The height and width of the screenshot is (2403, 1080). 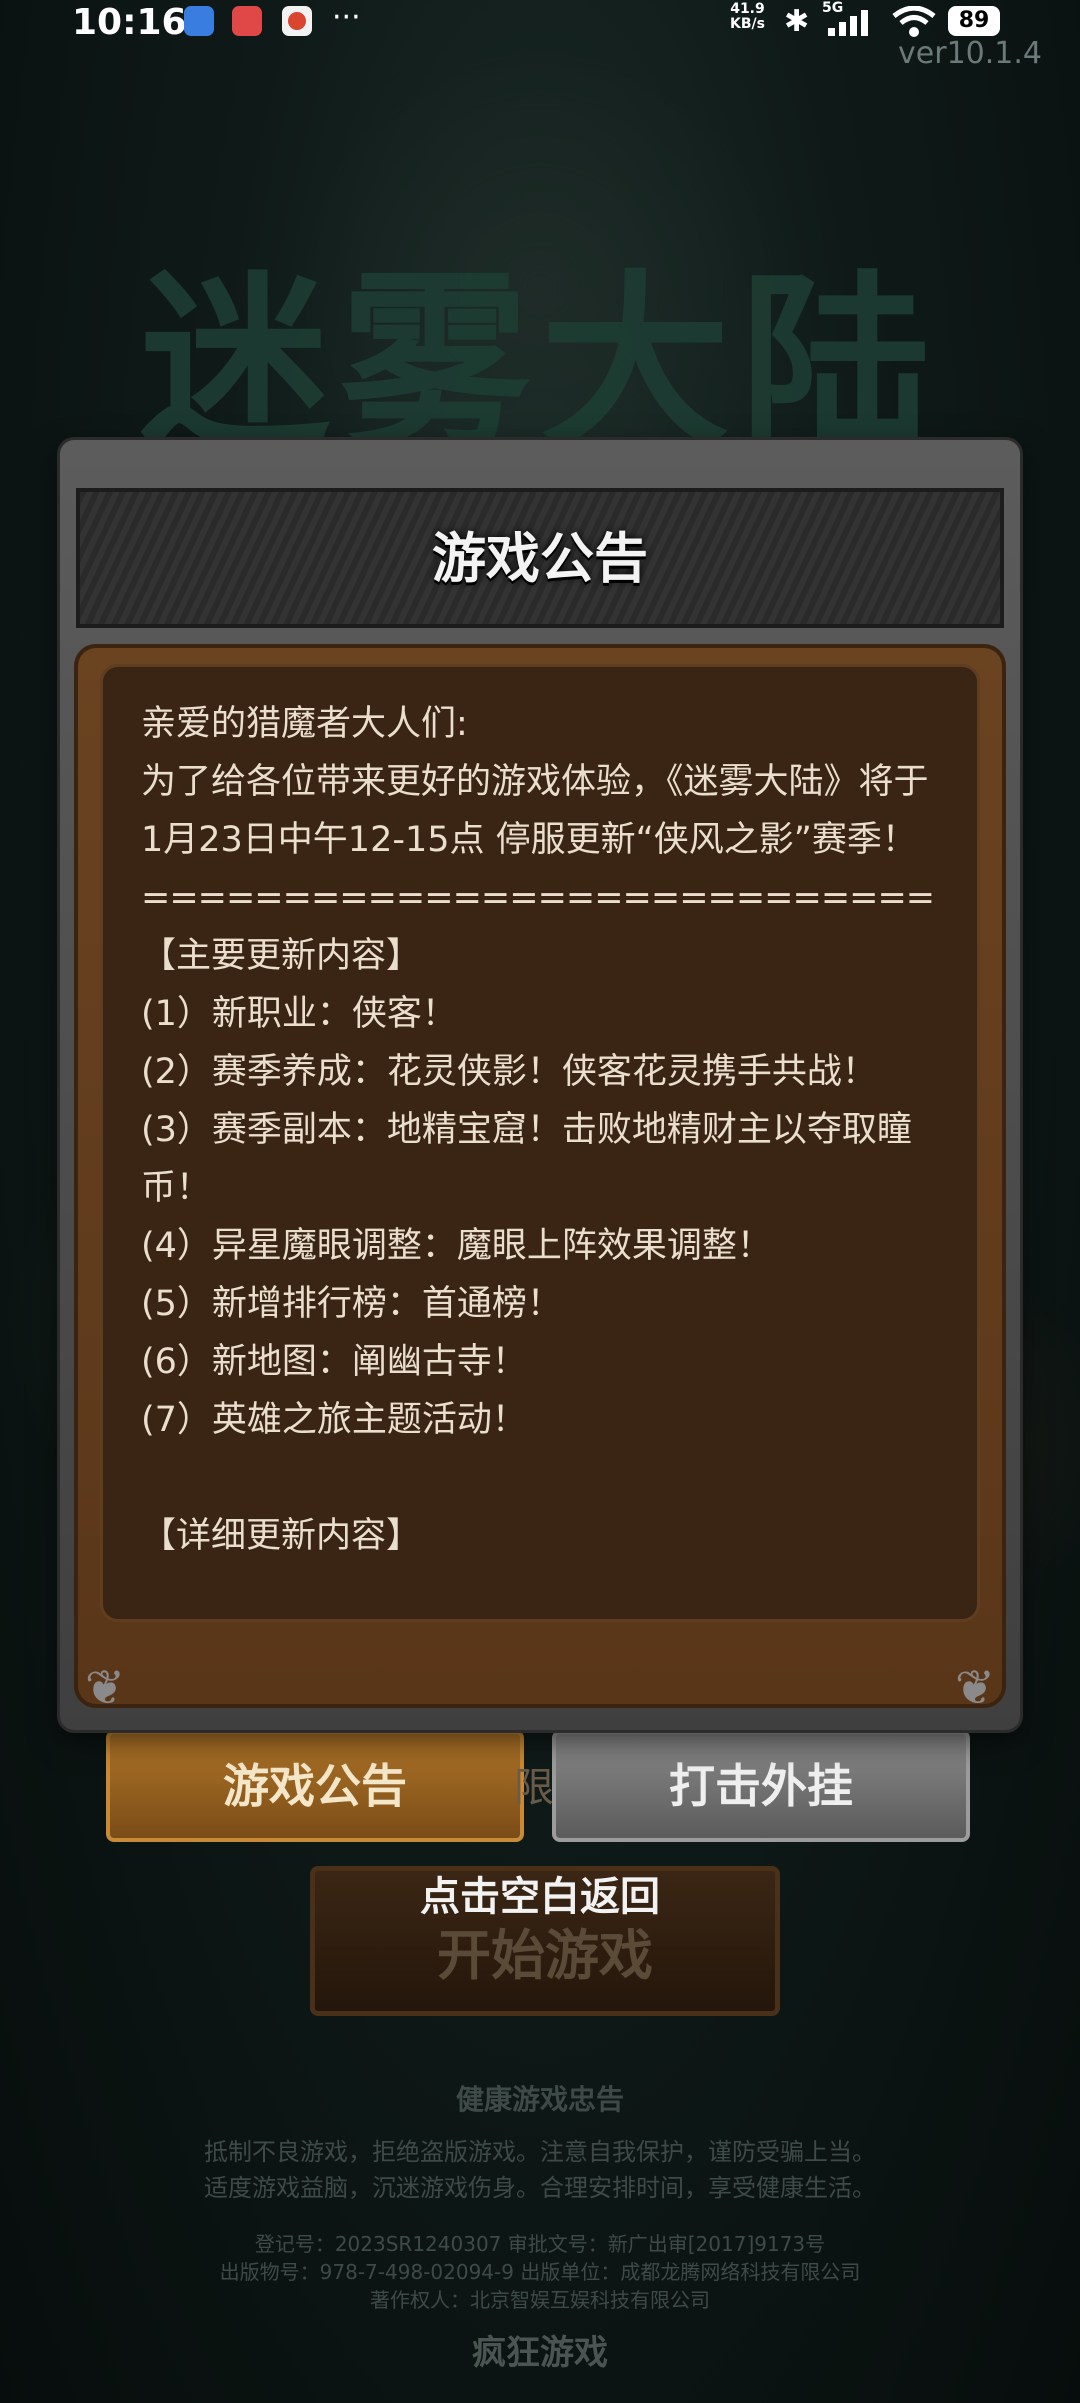 I want to click on publication-info: 出版物号：978-7-498-02094-9 出版单位：成都龙腾网络科技有限公司, so click(x=540, y=2272).